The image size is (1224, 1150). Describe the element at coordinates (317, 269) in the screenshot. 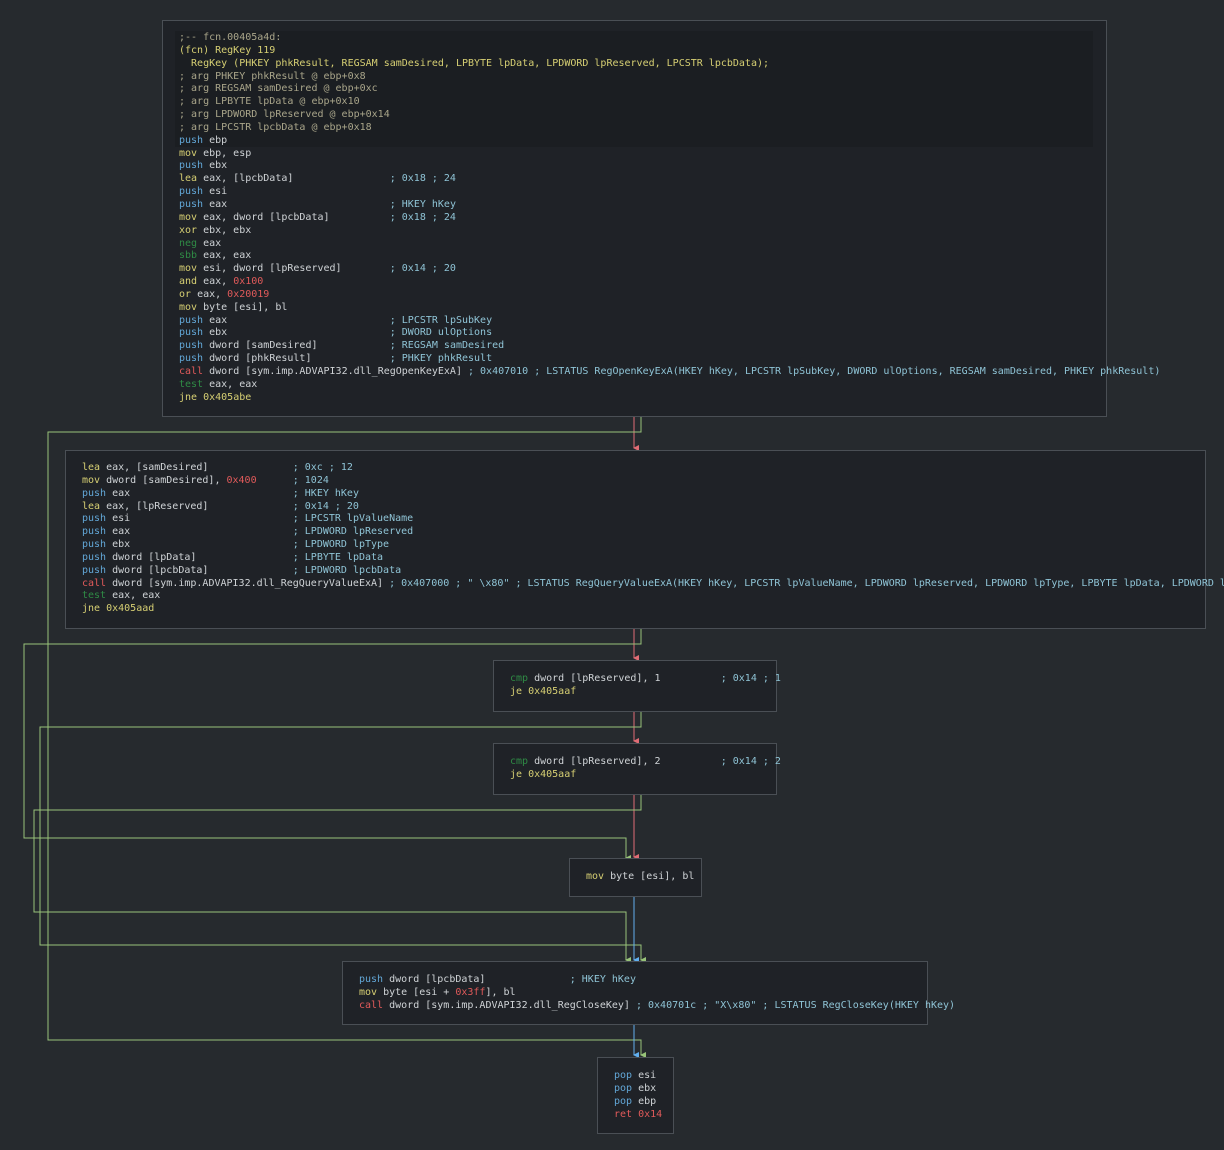

I see `asm-line: mov esi, dword [lpReserved] ; 0x14 ; 20` at that location.